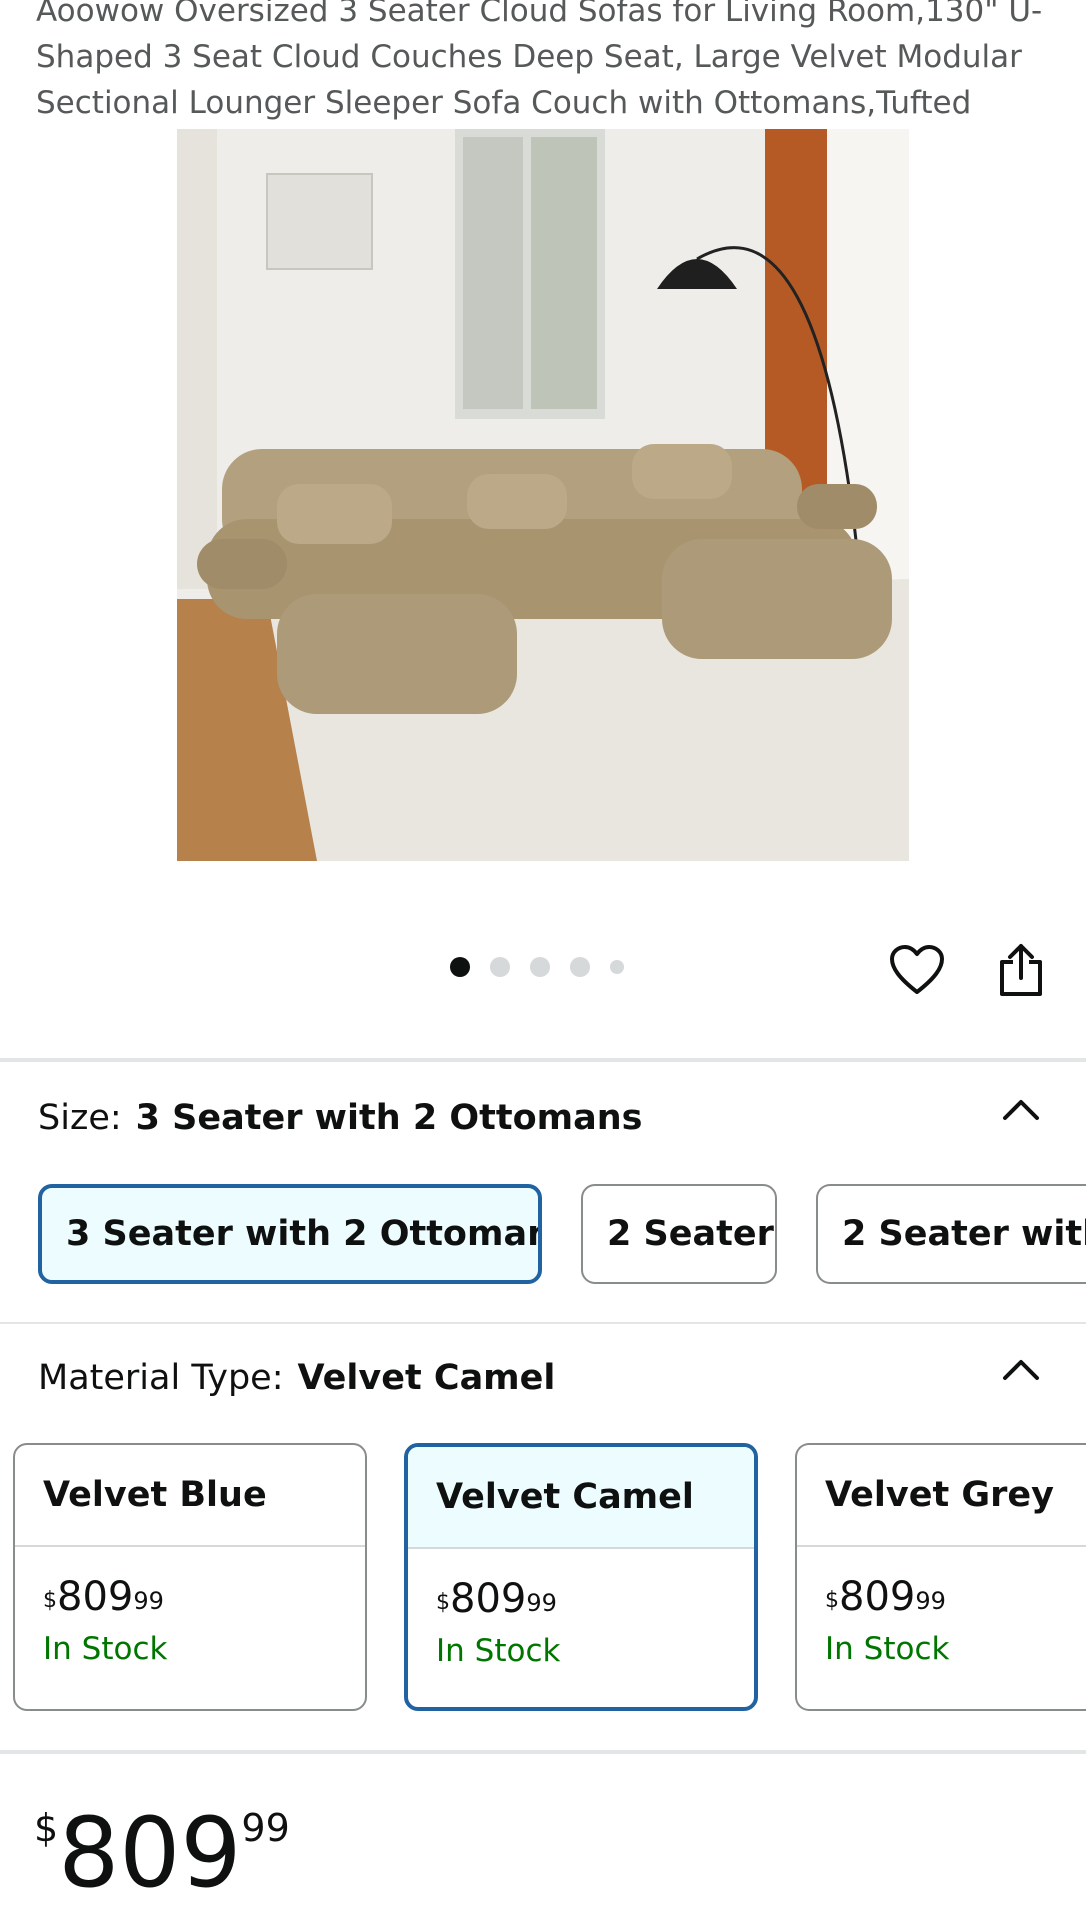 Image resolution: width=1086 pixels, height=1920 pixels. What do you see at coordinates (581, 1498) in the screenshot?
I see `material-option-name: Velvet Camel` at bounding box center [581, 1498].